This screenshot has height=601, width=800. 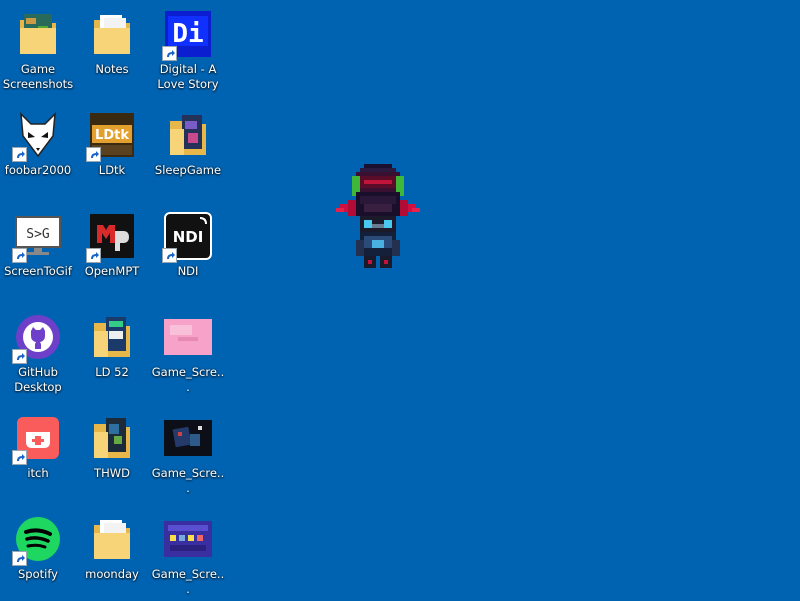 I want to click on openmpt-icon, so click(x=111, y=237).